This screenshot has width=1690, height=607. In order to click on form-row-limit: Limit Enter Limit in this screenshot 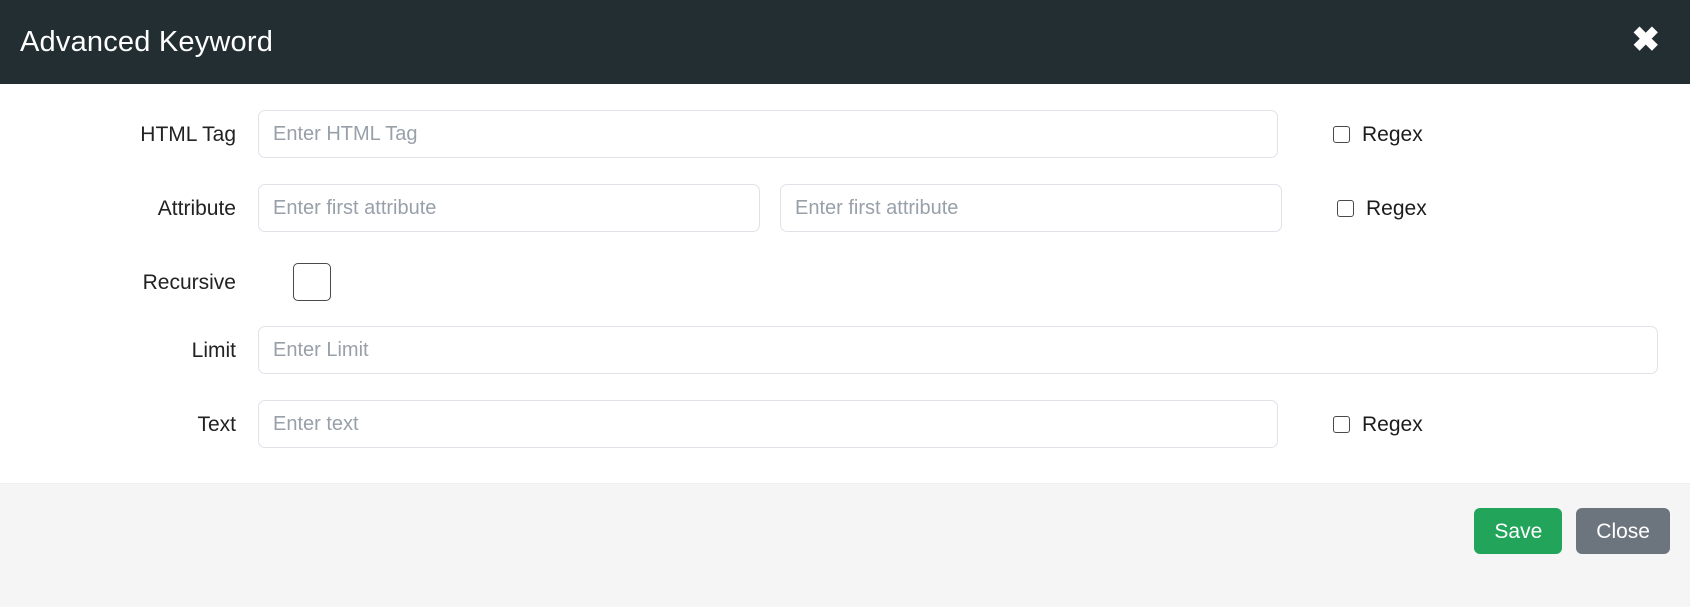, I will do `click(845, 350)`.